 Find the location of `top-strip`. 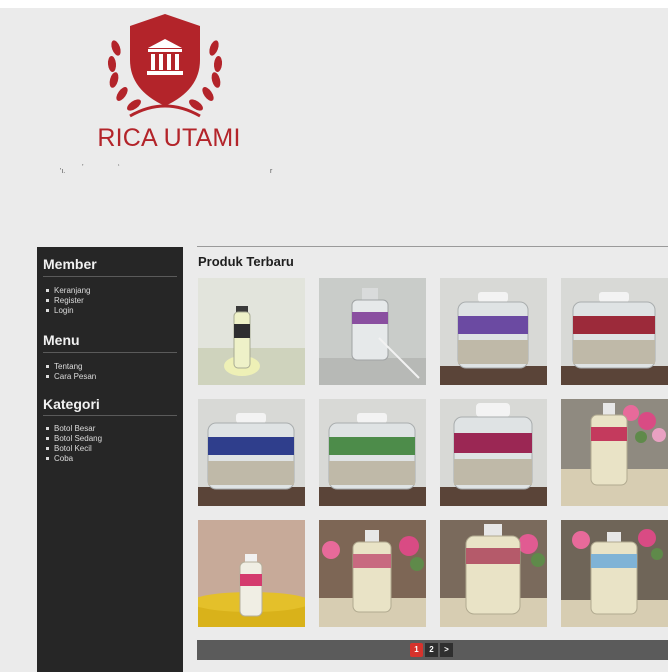

top-strip is located at coordinates (334, 4).